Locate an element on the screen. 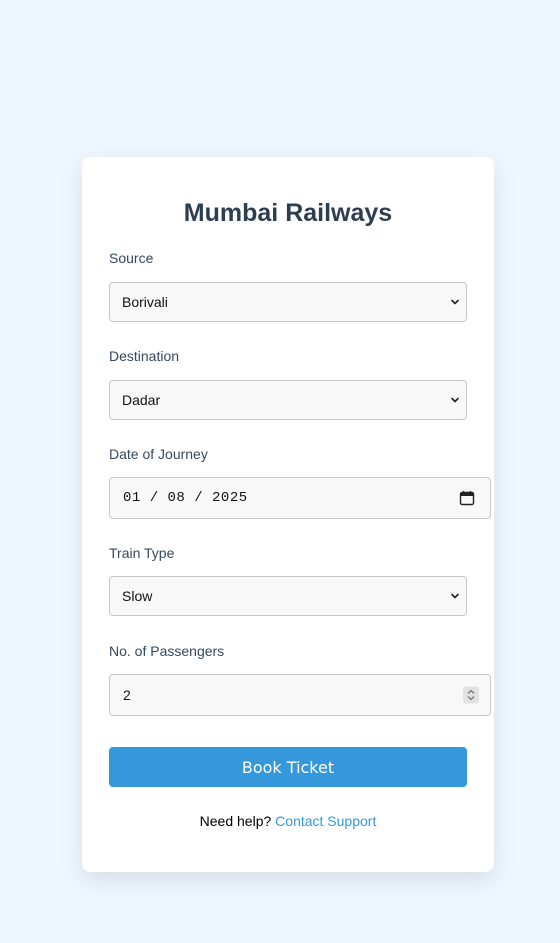 The image size is (560, 943). passengers-input: 2 is located at coordinates (300, 695).